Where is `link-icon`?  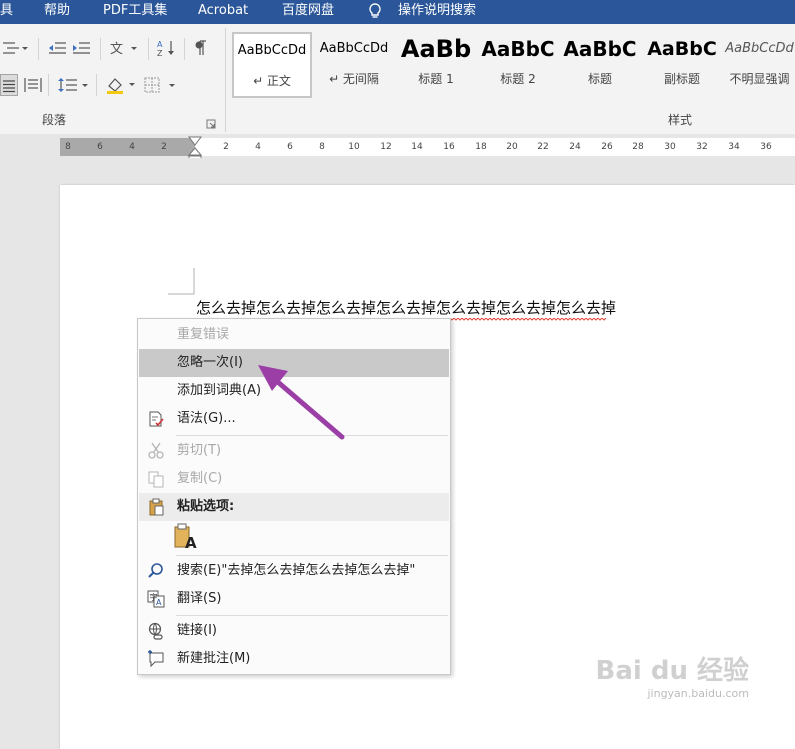 link-icon is located at coordinates (156, 631).